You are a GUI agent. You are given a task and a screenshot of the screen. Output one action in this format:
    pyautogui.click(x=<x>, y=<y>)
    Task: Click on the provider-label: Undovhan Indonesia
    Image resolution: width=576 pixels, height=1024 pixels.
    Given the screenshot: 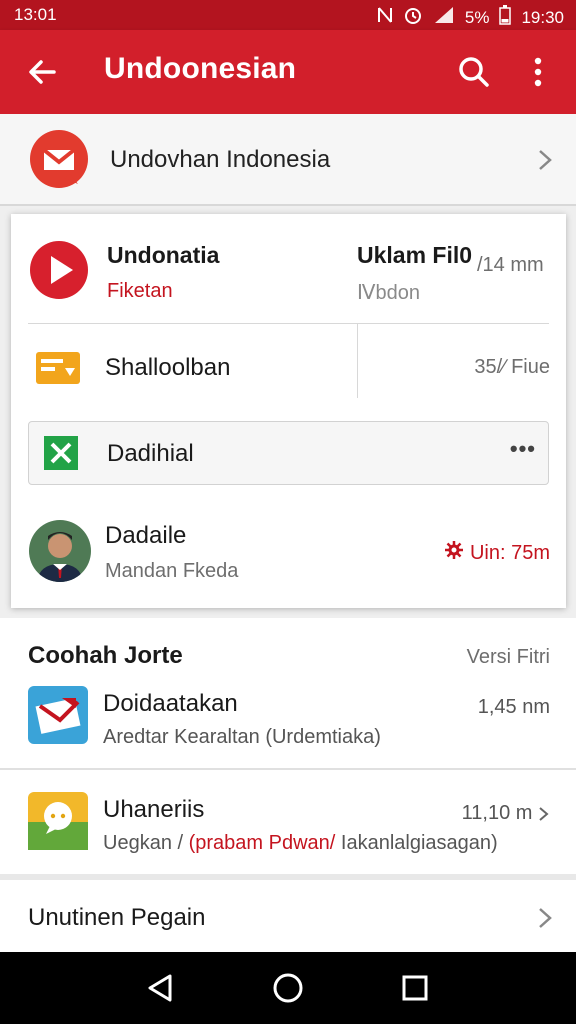 What is the action you would take?
    pyautogui.click(x=220, y=159)
    